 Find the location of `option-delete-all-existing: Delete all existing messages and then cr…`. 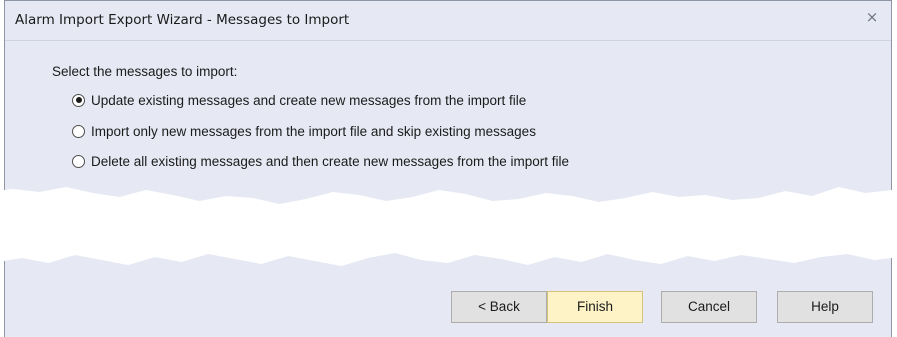

option-delete-all-existing: Delete all existing messages and then cr… is located at coordinates (320, 161).